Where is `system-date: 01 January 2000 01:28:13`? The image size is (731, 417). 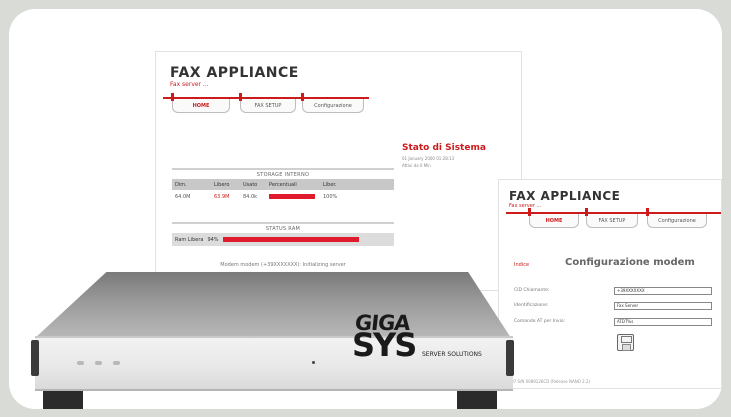 system-date: 01 January 2000 01:28:13 is located at coordinates (428, 158).